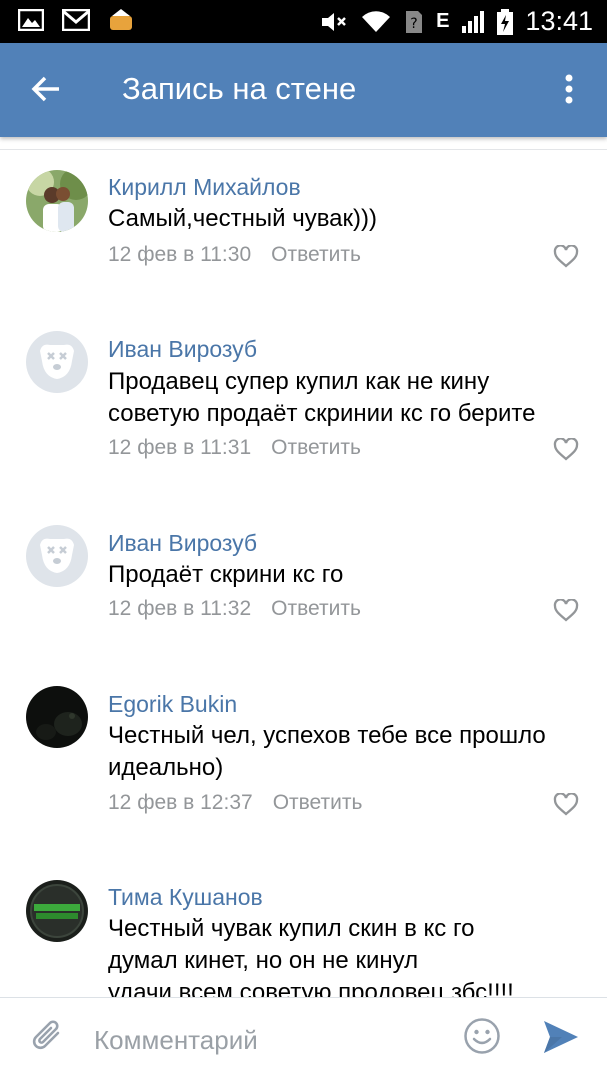  I want to click on divider, so click(303, 149).